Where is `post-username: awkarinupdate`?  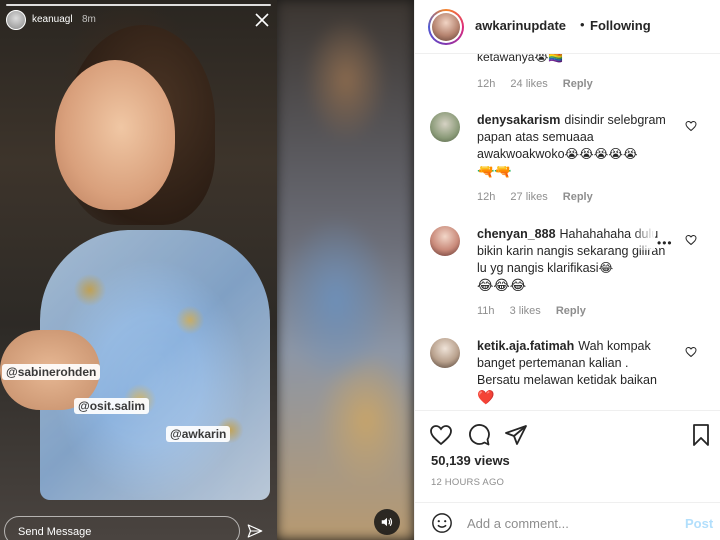 post-username: awkarinupdate is located at coordinates (520, 25).